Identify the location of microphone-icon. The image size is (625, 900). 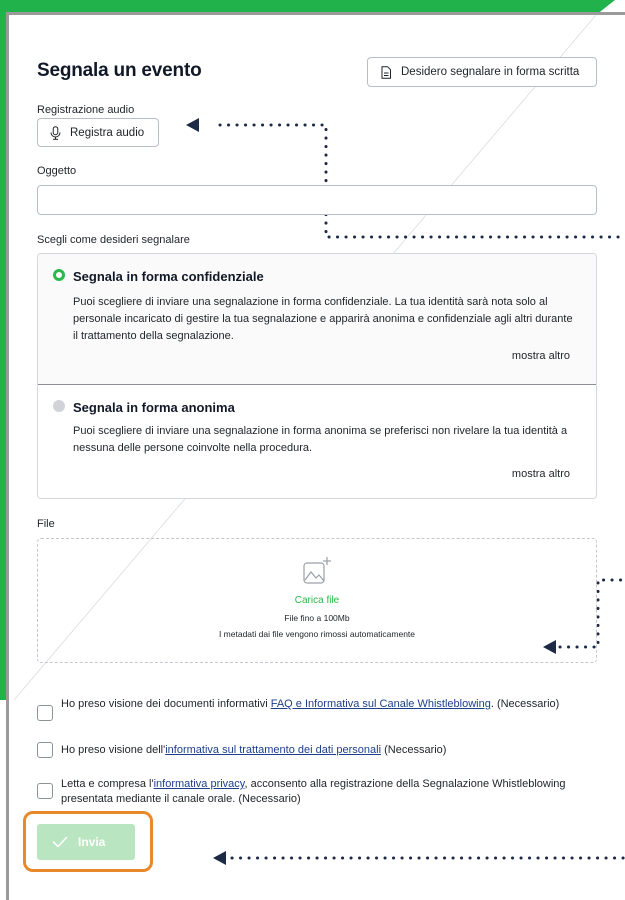
(55, 132).